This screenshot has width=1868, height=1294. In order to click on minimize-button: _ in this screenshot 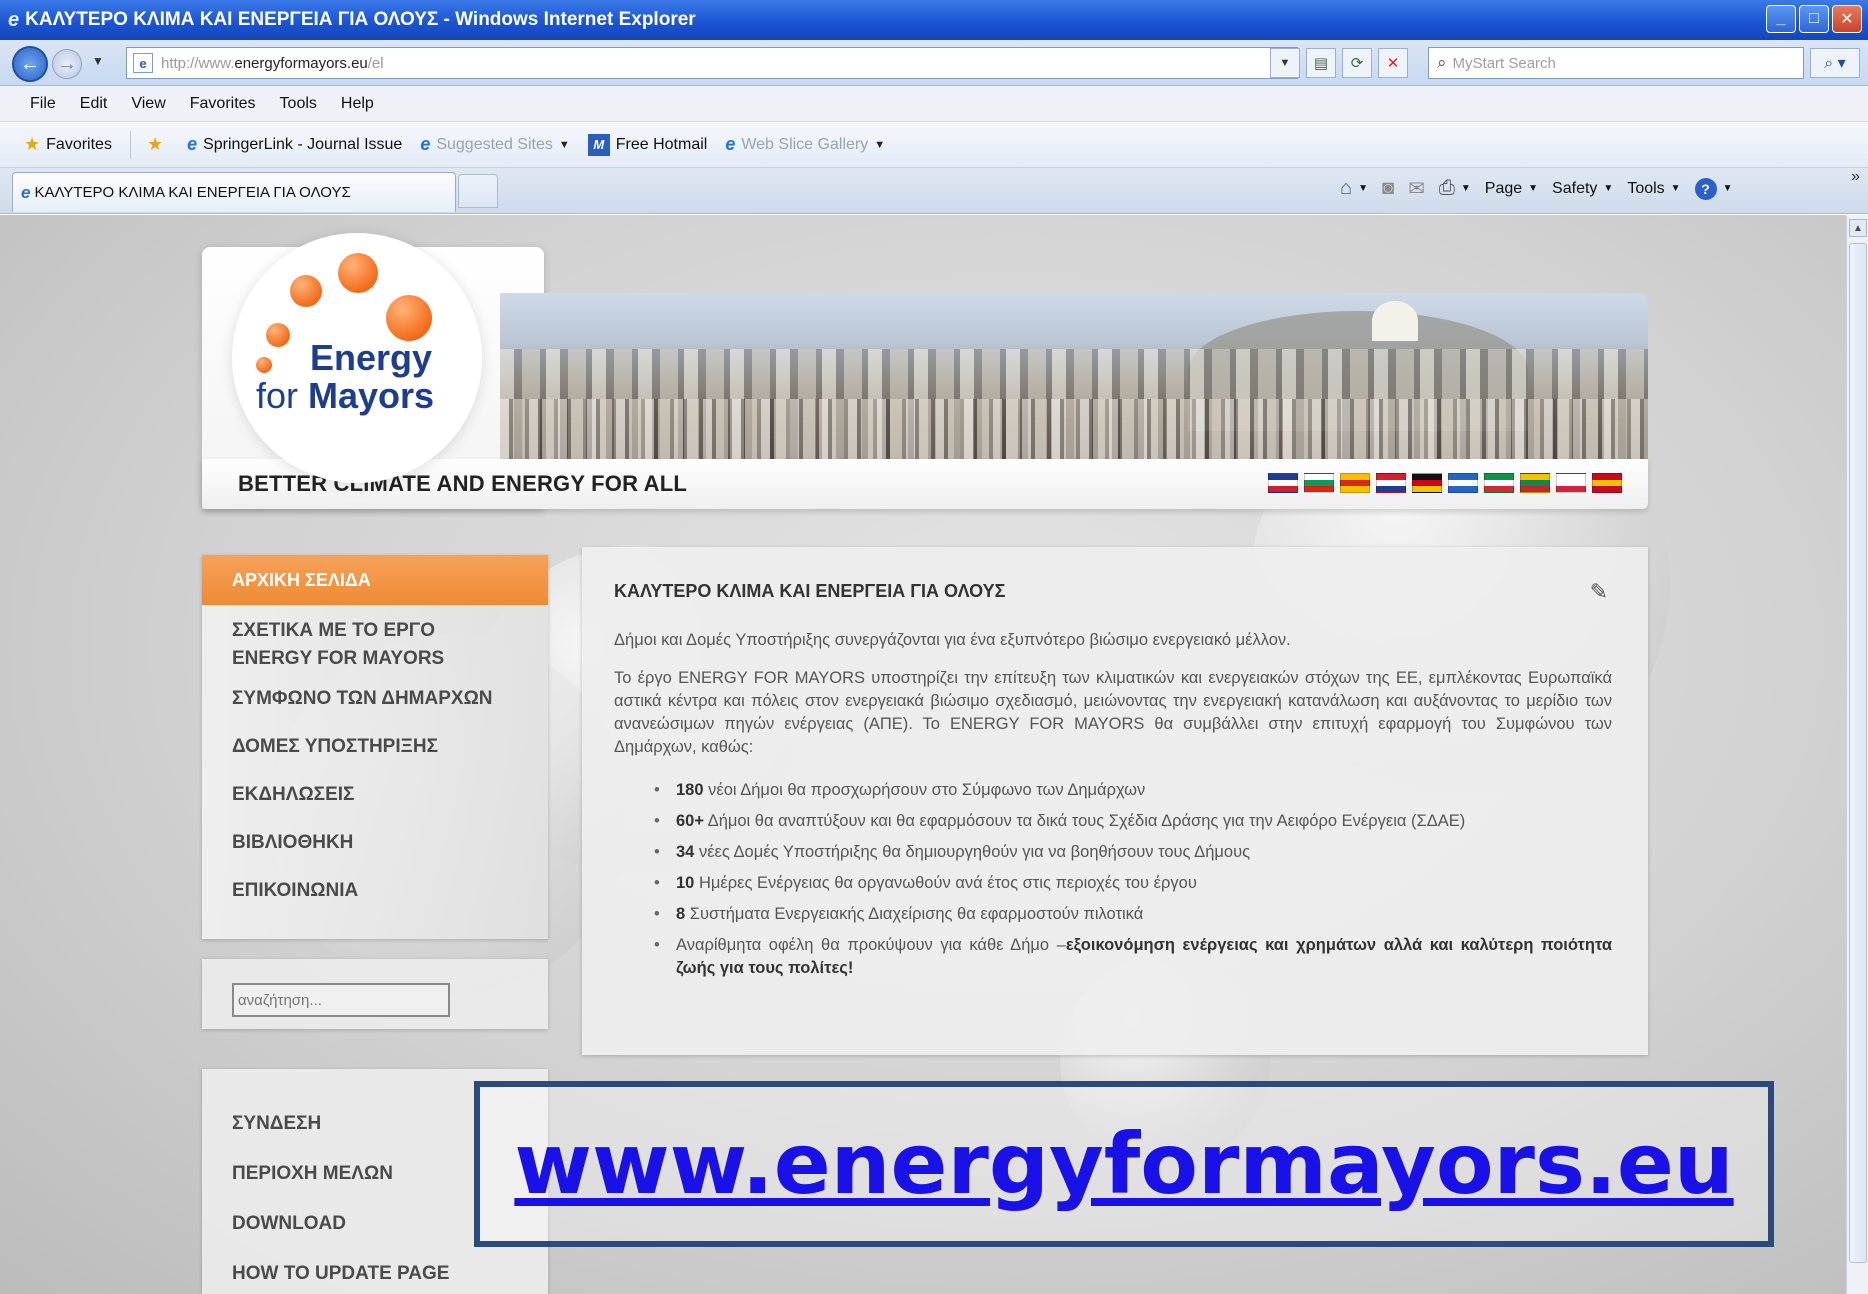, I will do `click(1781, 19)`.